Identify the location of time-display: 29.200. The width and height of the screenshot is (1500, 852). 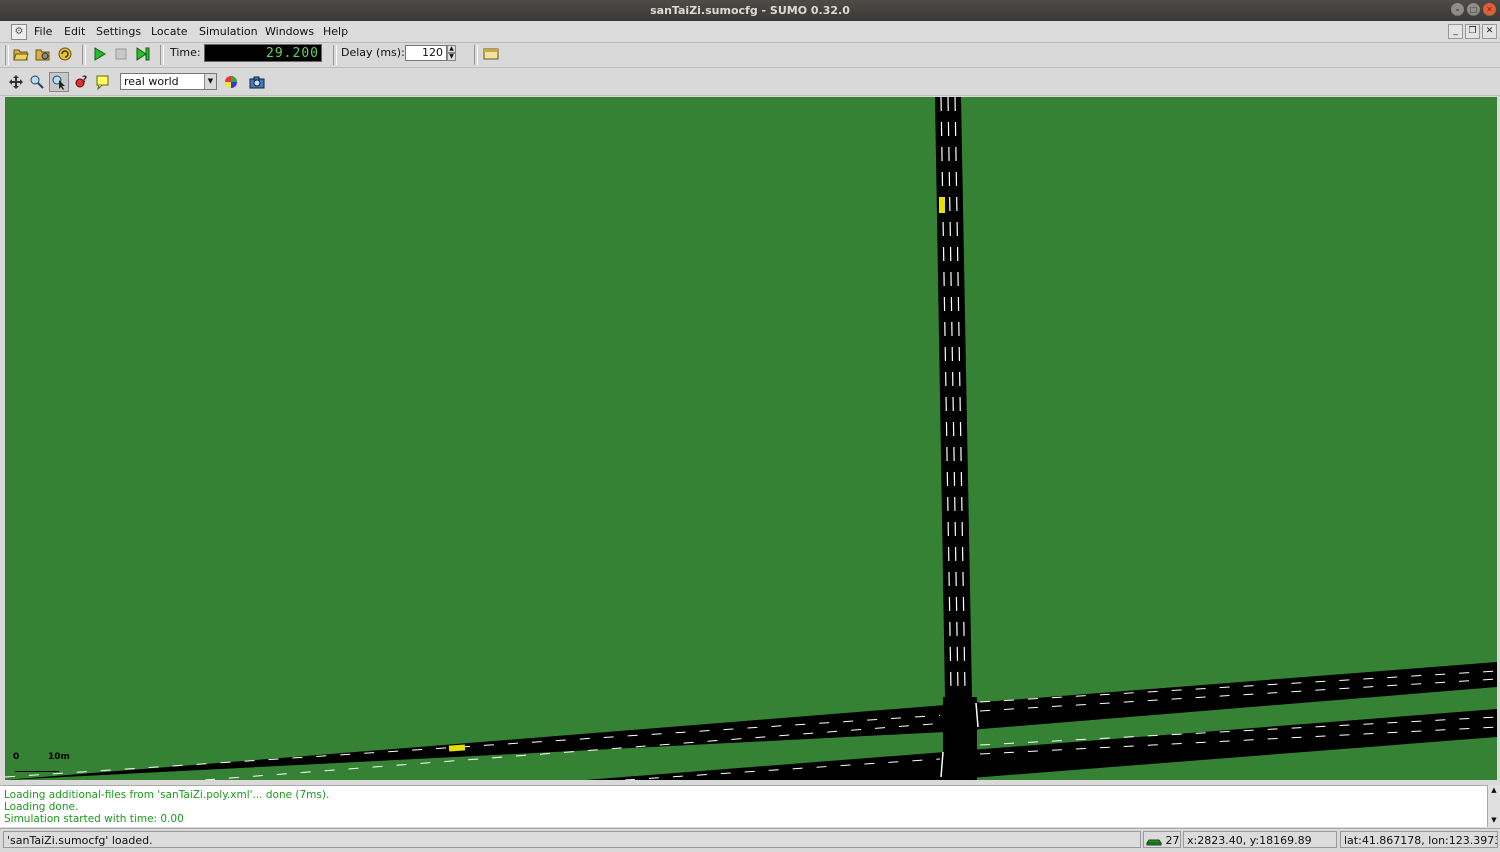
(263, 53).